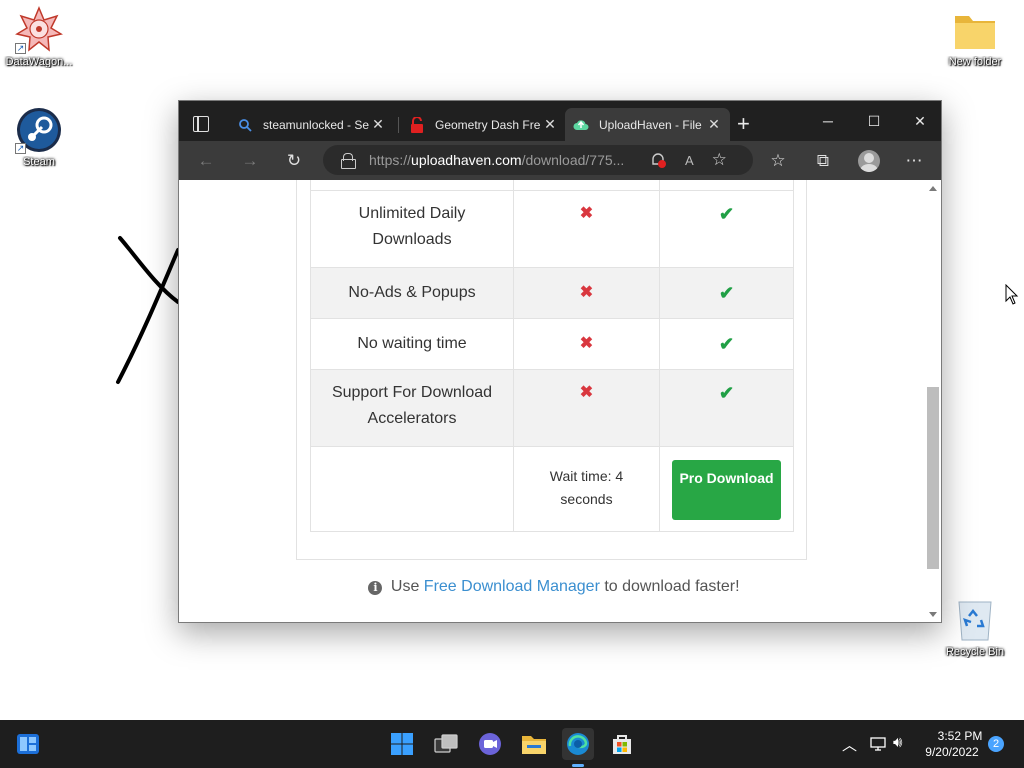 This screenshot has height=768, width=1024. What do you see at coordinates (39, 162) in the screenshot?
I see `desktop-icon-label: Steam` at bounding box center [39, 162].